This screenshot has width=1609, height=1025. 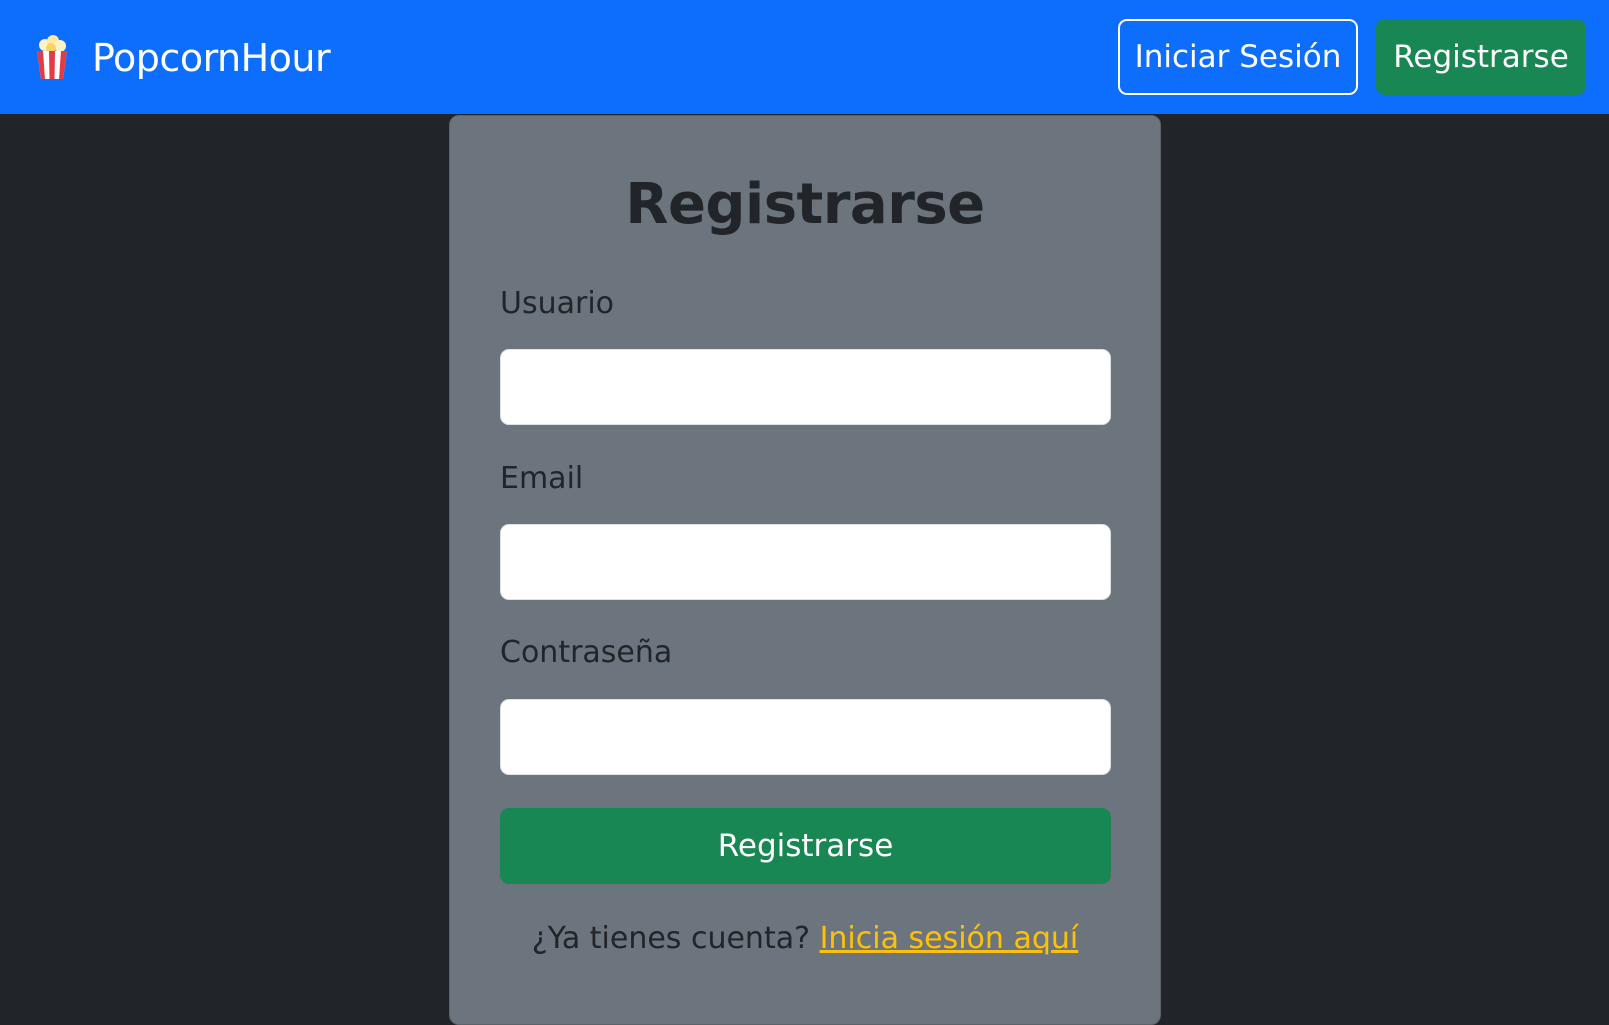 I want to click on brand-link: PopcornHour, so click(x=181, y=58).